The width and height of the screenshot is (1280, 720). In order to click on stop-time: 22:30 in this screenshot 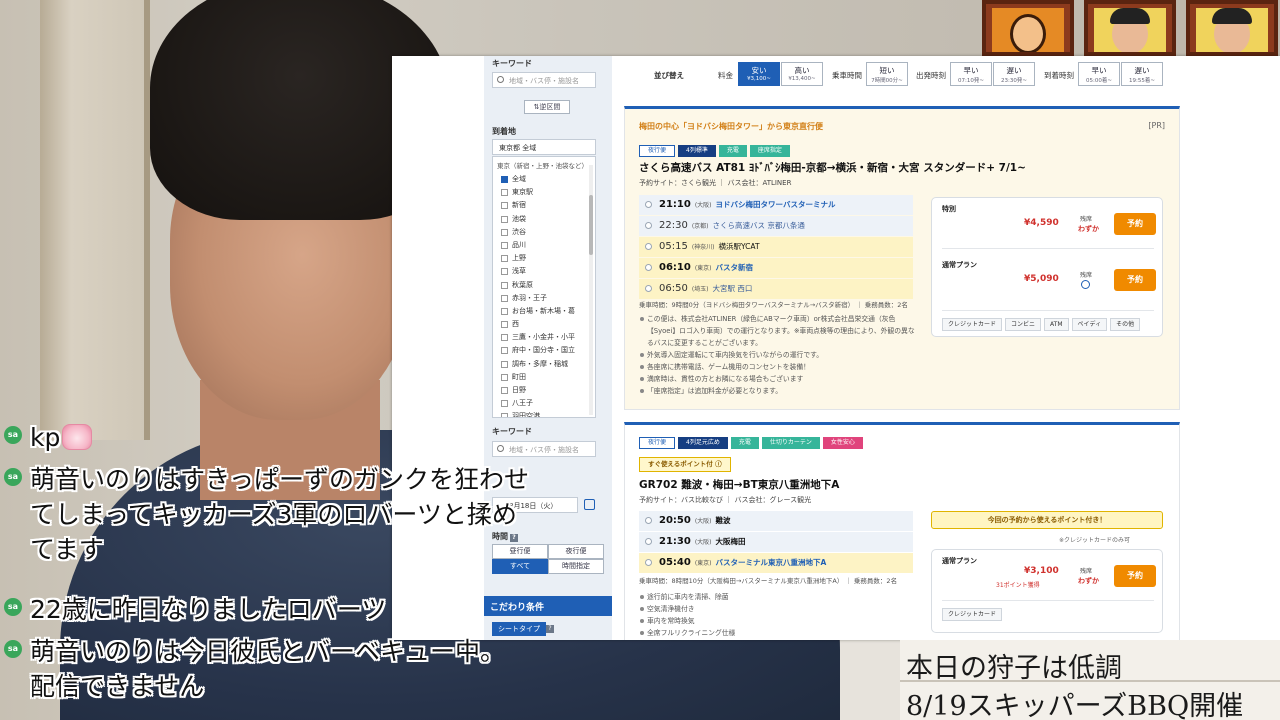, I will do `click(673, 225)`.